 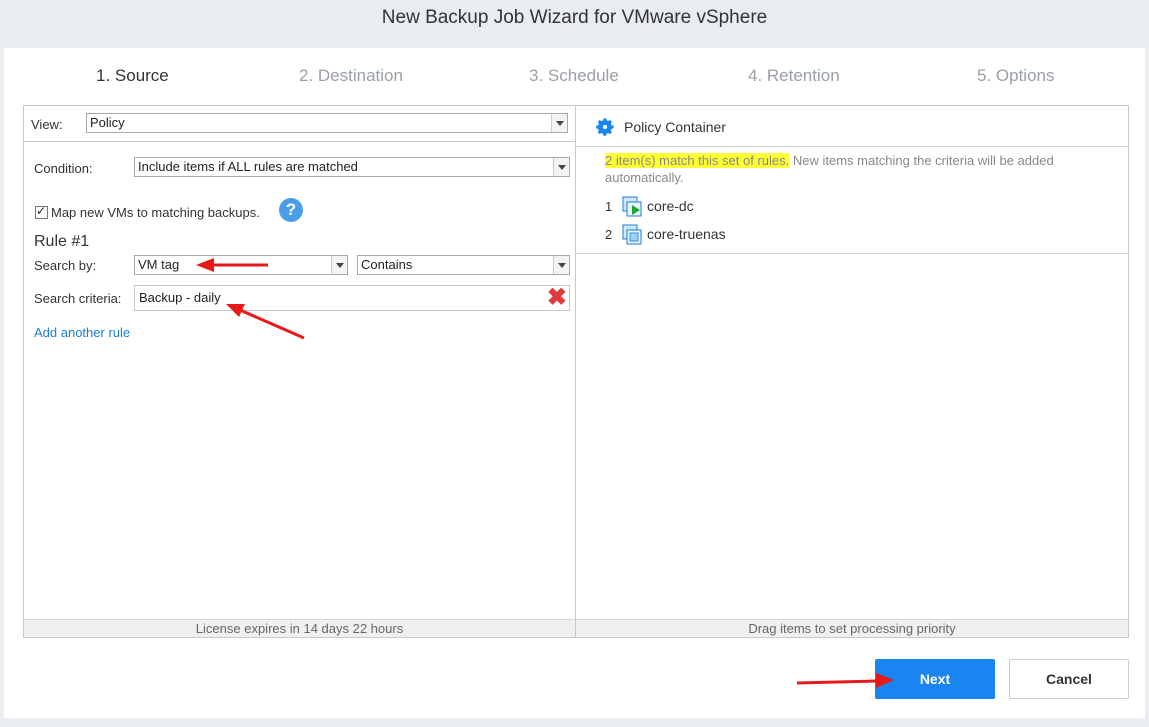 I want to click on vm-name: core-dc, so click(x=670, y=206).